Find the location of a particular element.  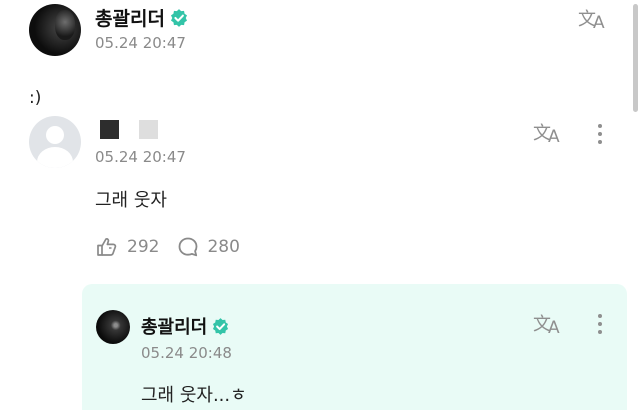

comment-count: 280 is located at coordinates (223, 247).